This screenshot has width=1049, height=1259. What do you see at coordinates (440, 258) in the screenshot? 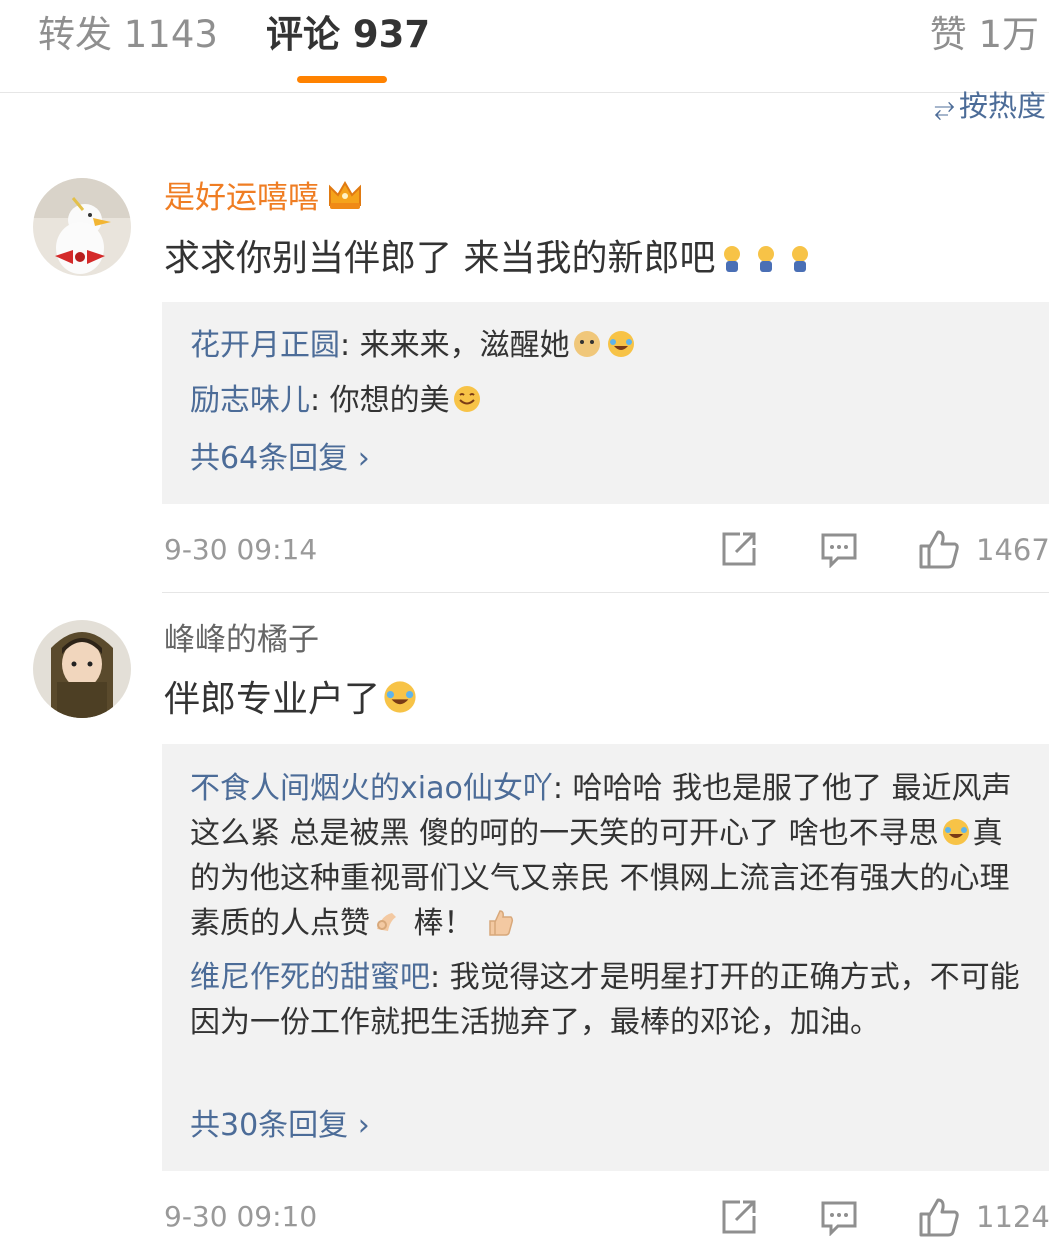
I see `comment-body: 求求你别当伴郎了 来当我的新郎吧` at bounding box center [440, 258].